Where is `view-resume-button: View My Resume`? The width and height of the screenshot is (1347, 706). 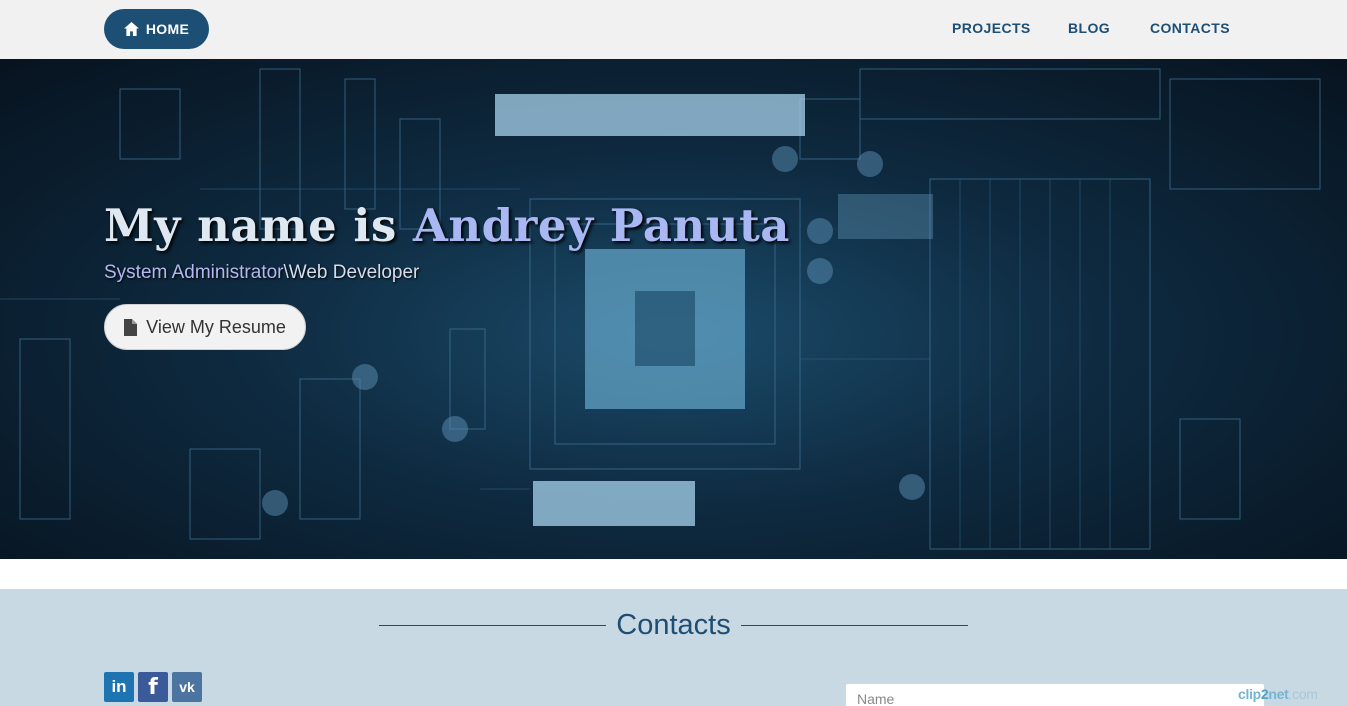 view-resume-button: View My Resume is located at coordinates (205, 327).